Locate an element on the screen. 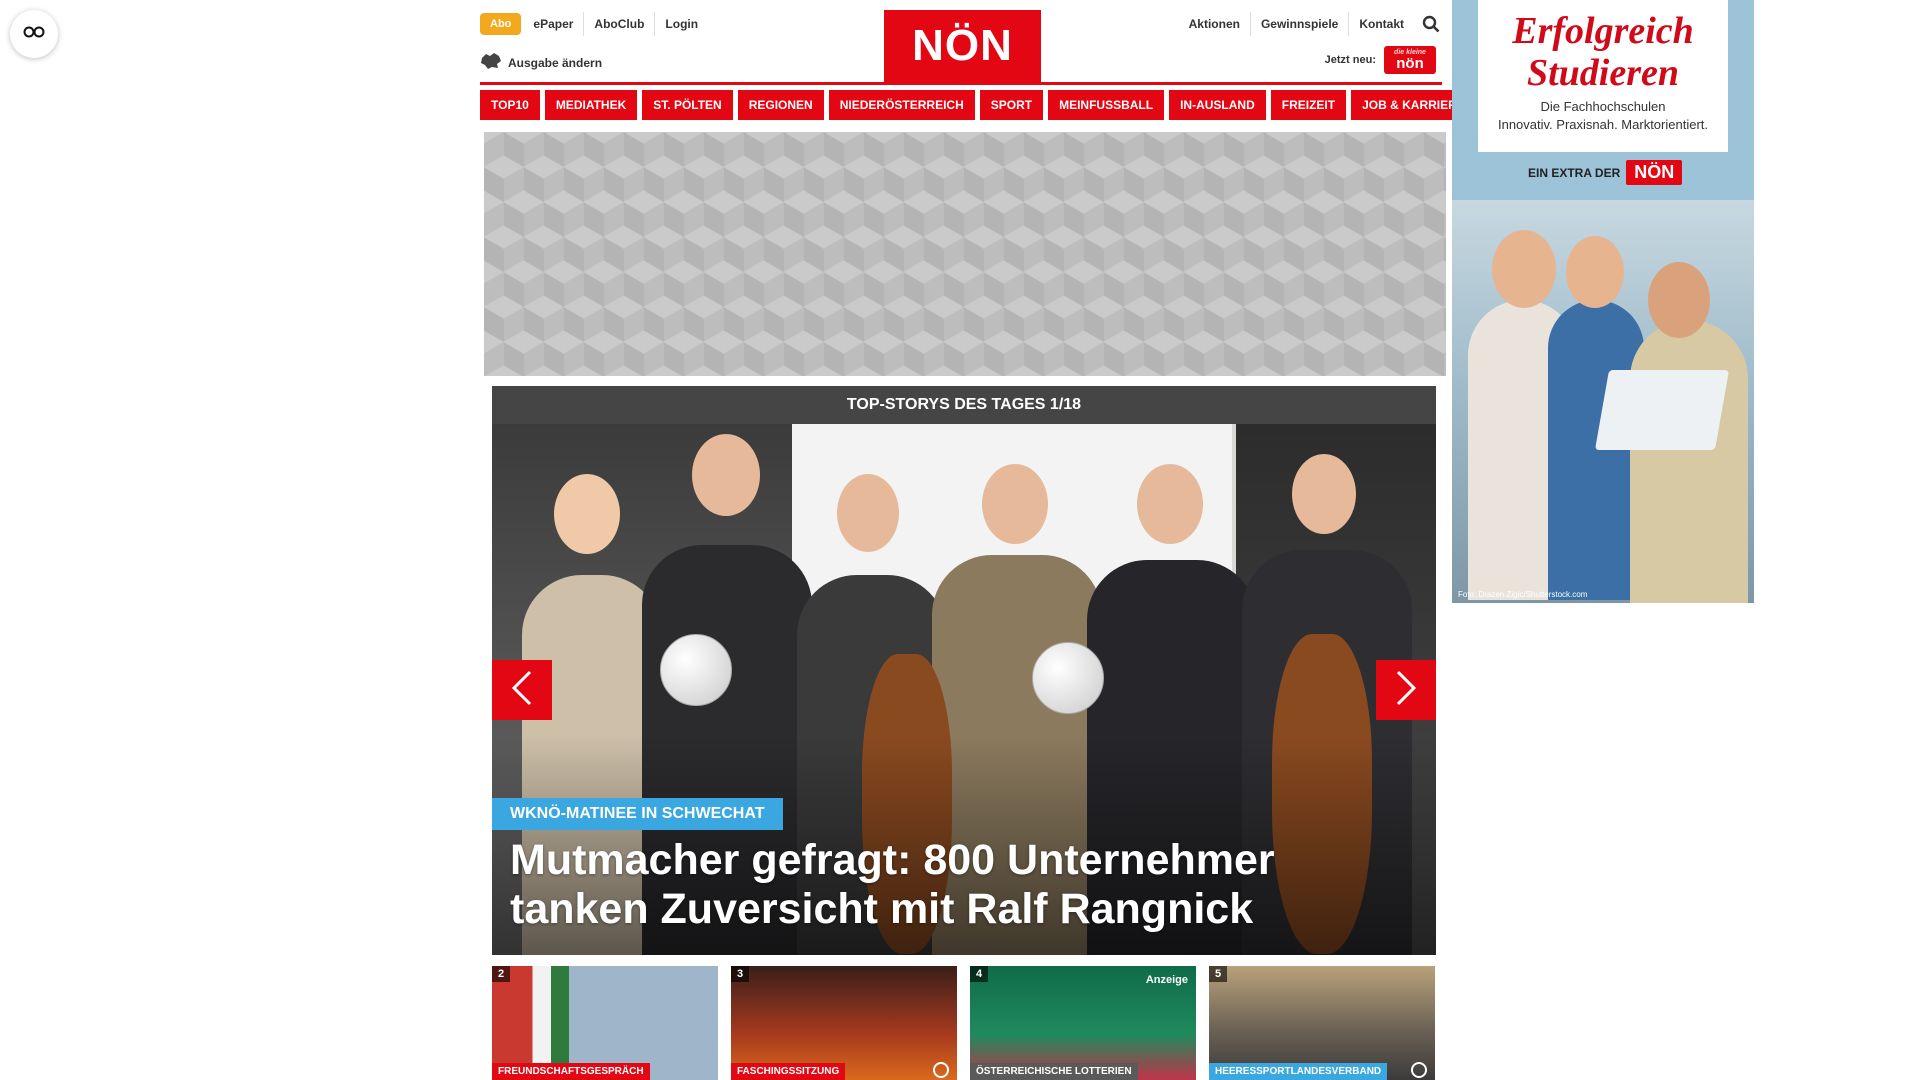 This screenshot has width=1920, height=1080. accessibility-button is located at coordinates (34, 34).